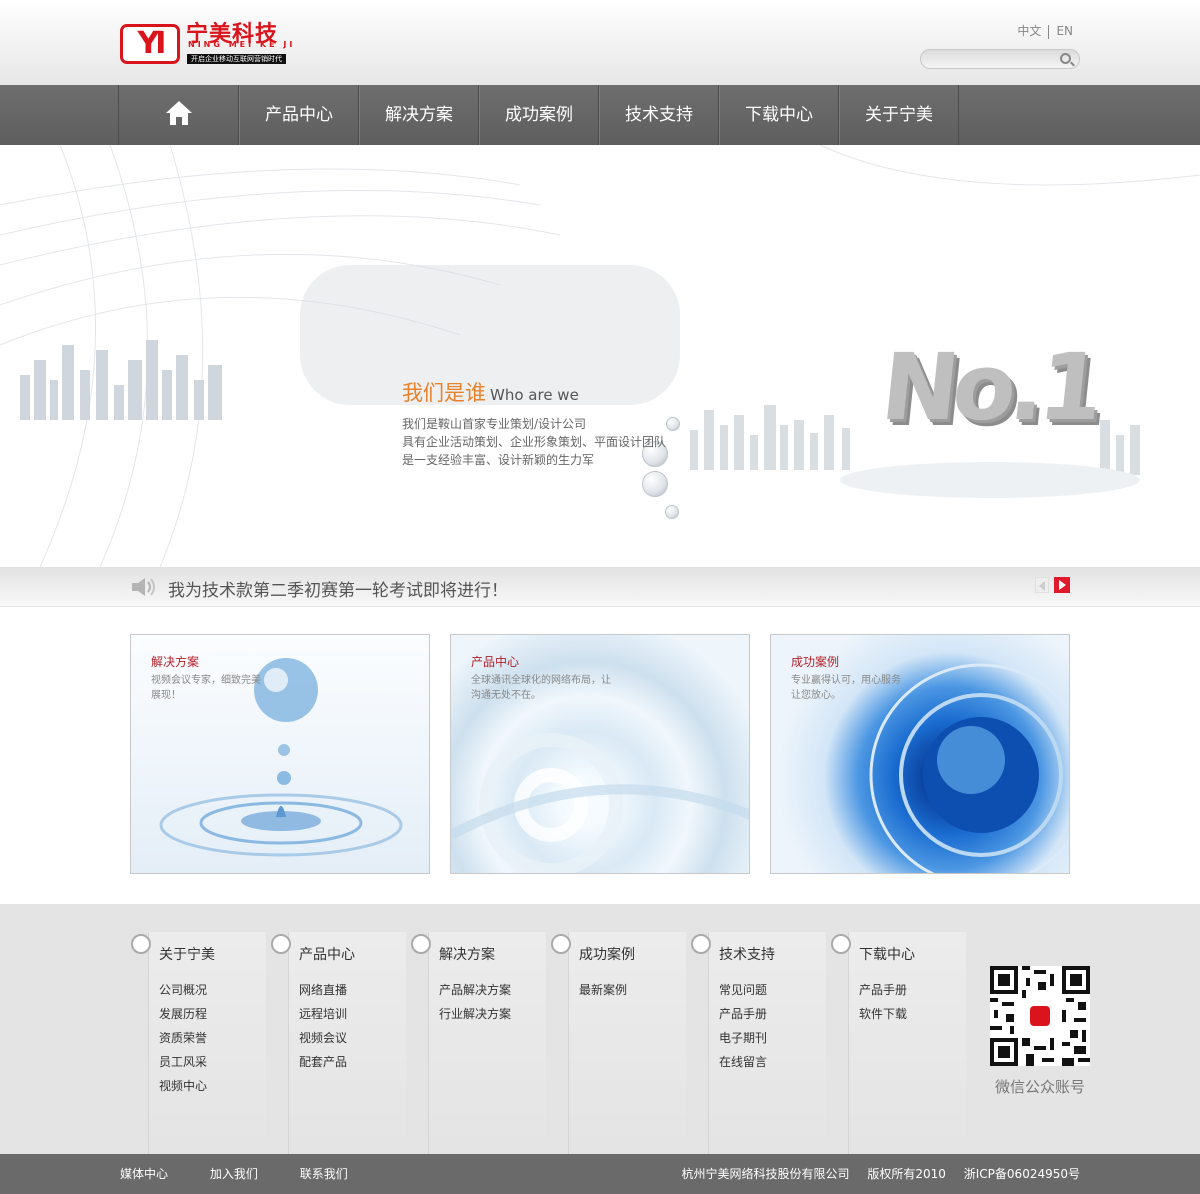 The image size is (1200, 1194). I want to click on bottom-link-contact: 联系我们, so click(324, 1174).